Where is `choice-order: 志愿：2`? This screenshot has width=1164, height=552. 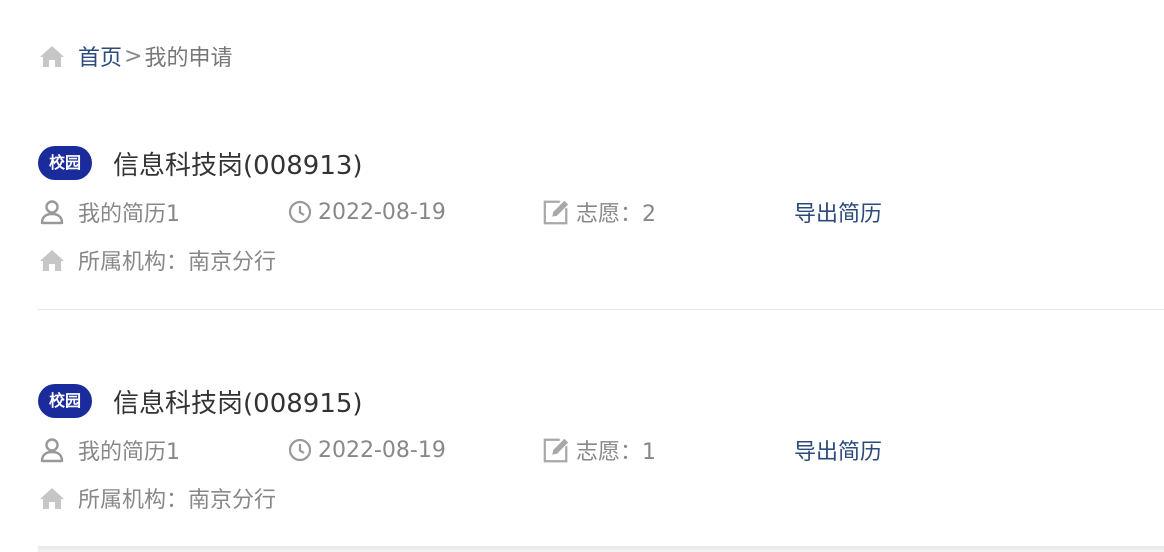 choice-order: 志愿：2 is located at coordinates (616, 214).